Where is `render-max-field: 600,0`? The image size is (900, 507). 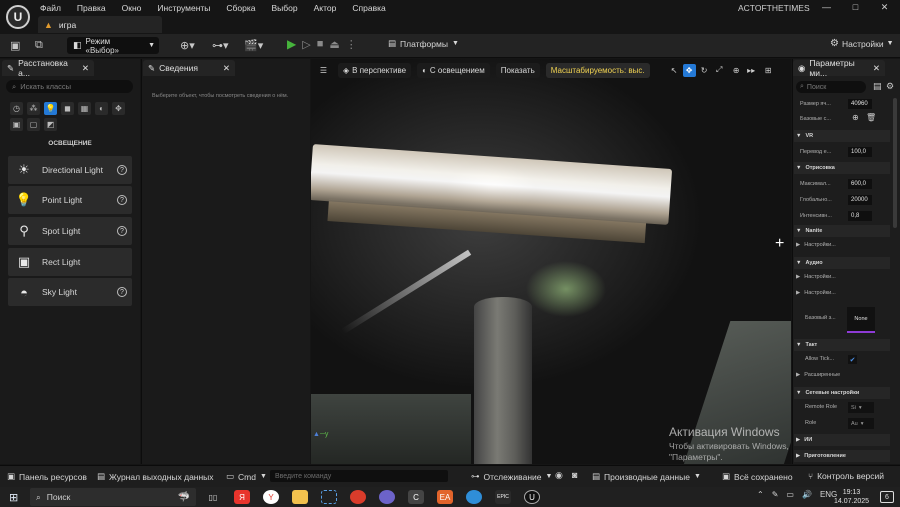 render-max-field: 600,0 is located at coordinates (860, 184).